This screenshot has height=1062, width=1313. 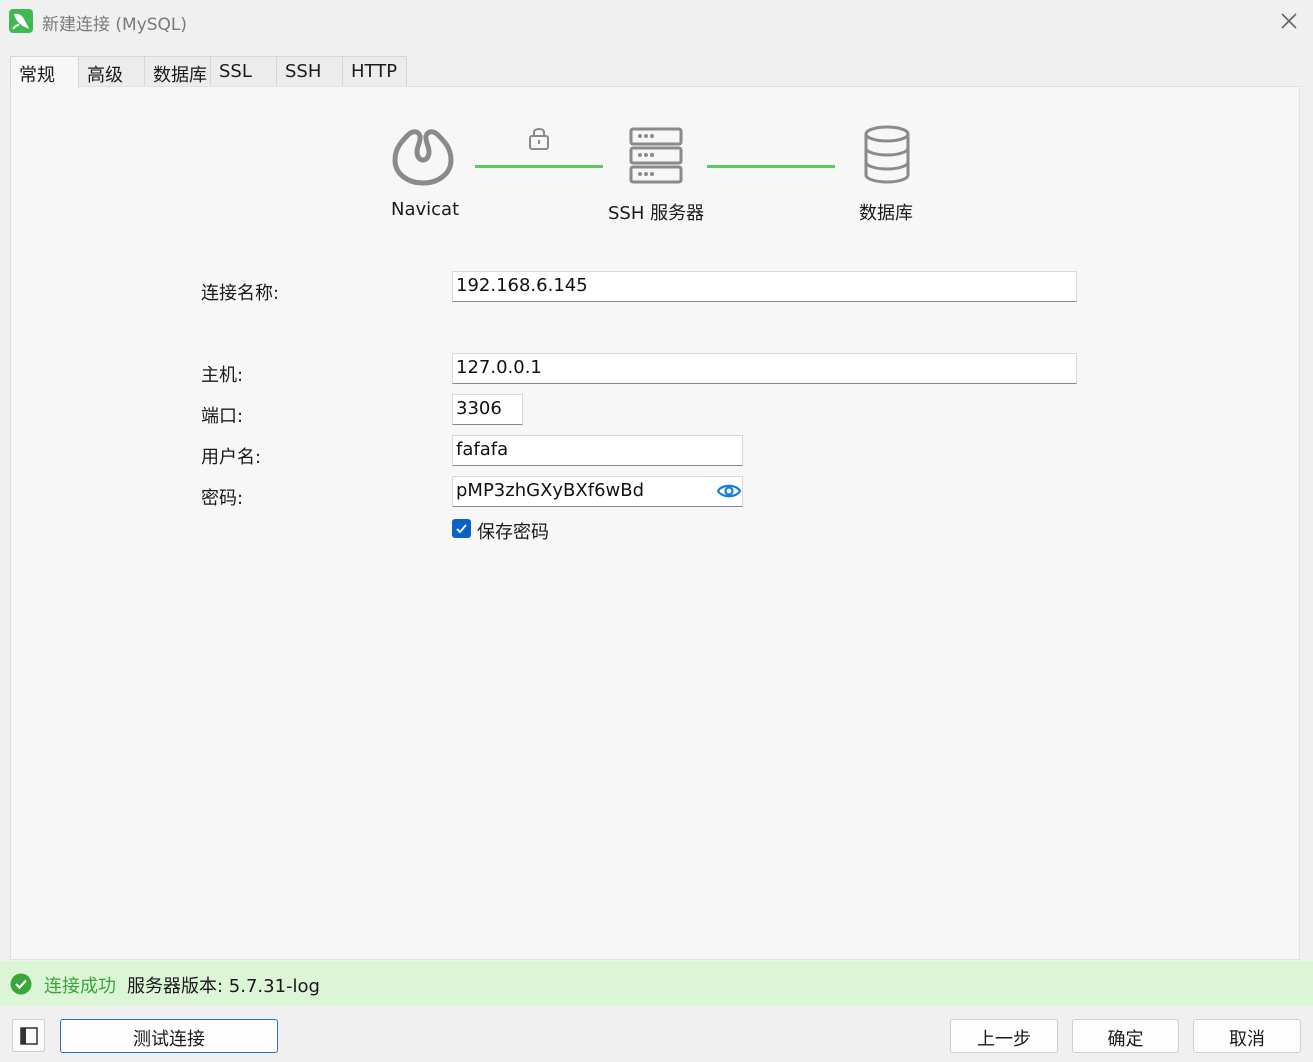 I want to click on status-bar: 连接成功 服务器版本: 5.7.31-log, so click(x=656, y=983).